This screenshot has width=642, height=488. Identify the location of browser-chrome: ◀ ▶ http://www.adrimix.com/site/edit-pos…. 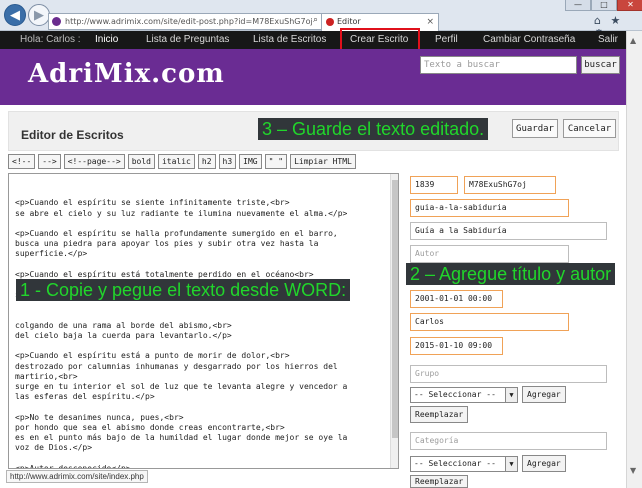
(321, 20).